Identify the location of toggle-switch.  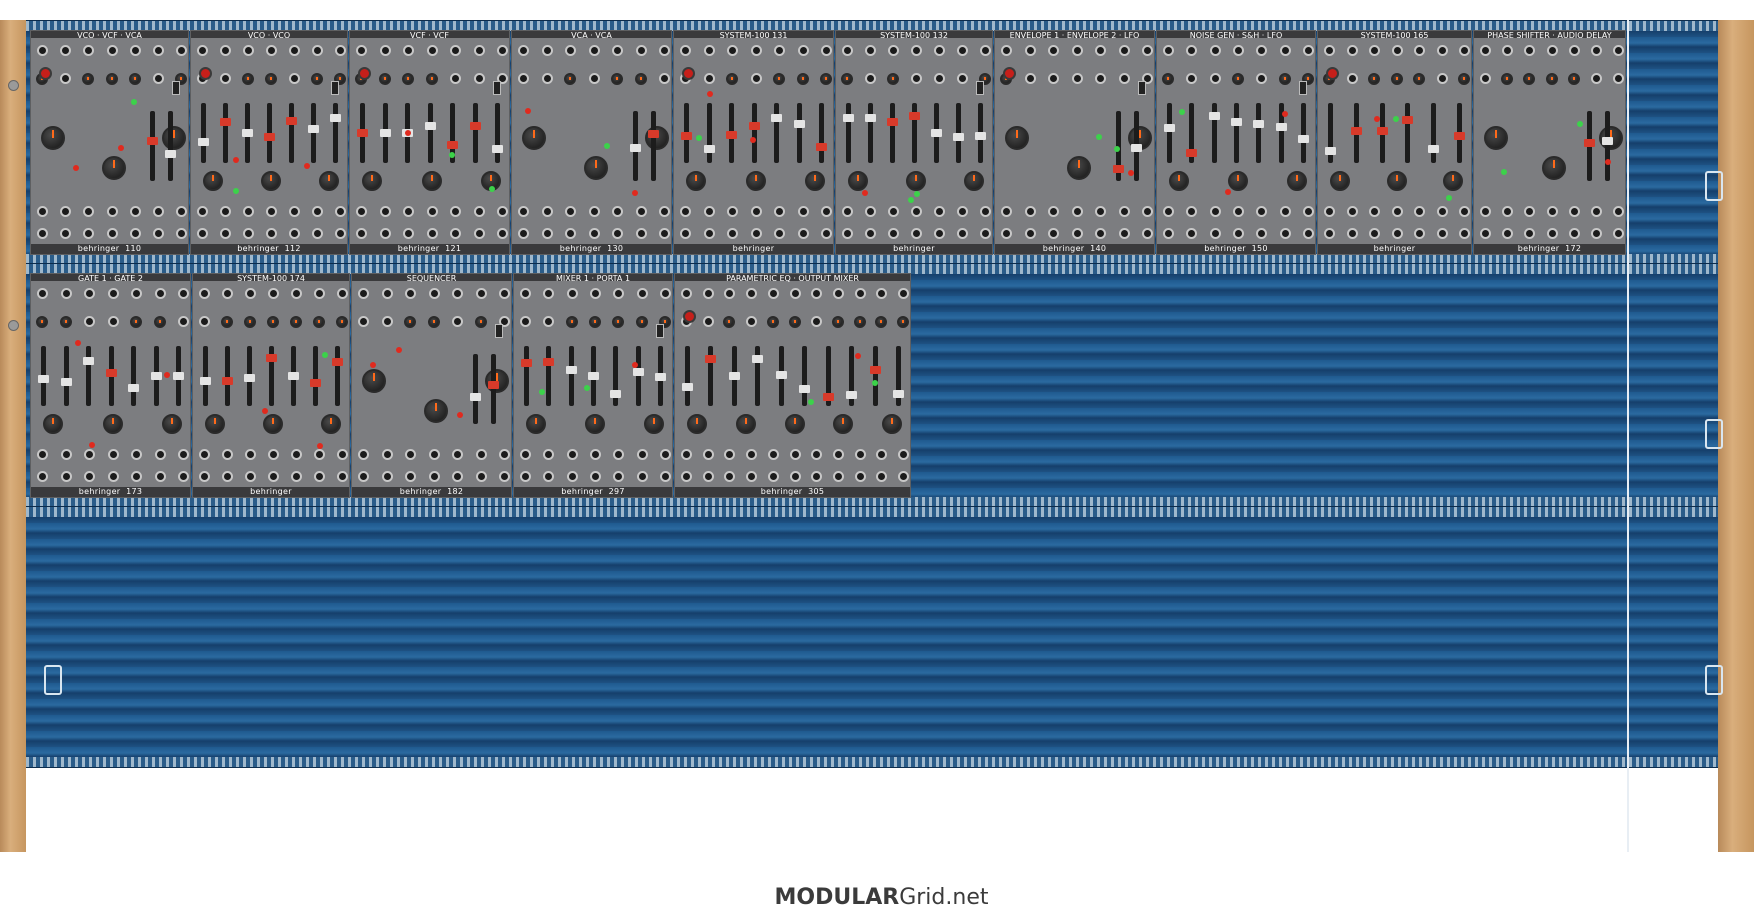
(980, 88).